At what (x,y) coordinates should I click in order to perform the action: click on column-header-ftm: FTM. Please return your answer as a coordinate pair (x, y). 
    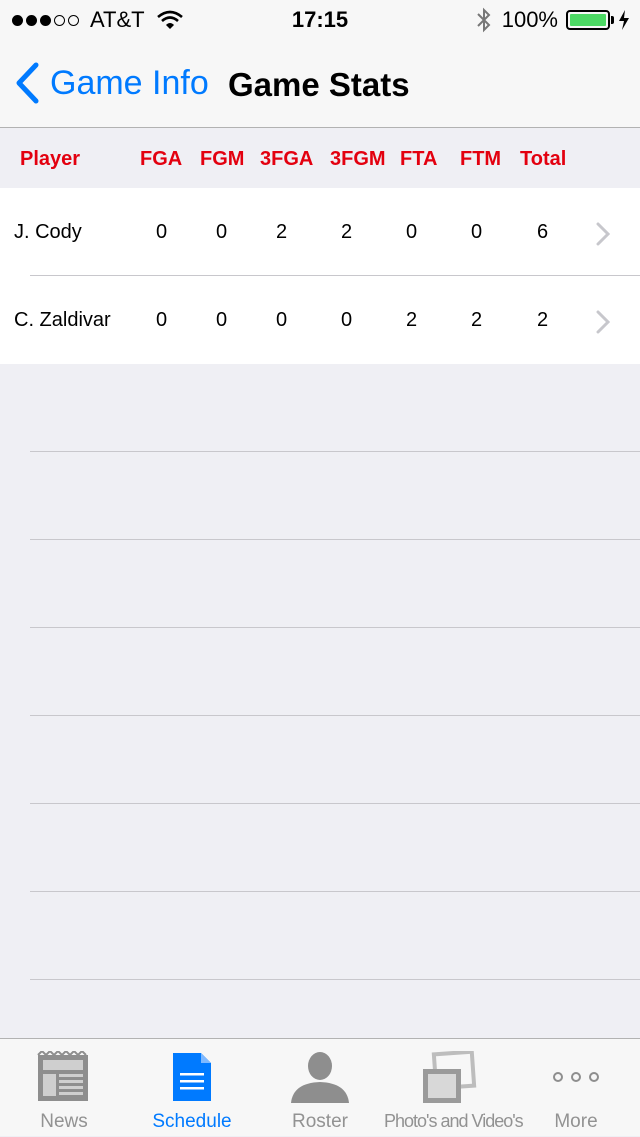
    Looking at the image, I should click on (481, 159).